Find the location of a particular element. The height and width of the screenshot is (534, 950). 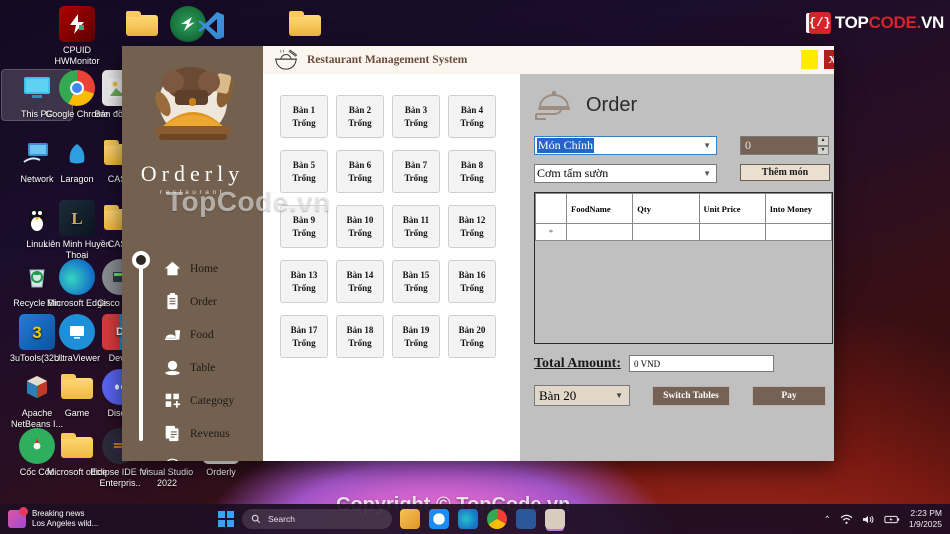

order-header: Order is located at coordinates (683, 105).